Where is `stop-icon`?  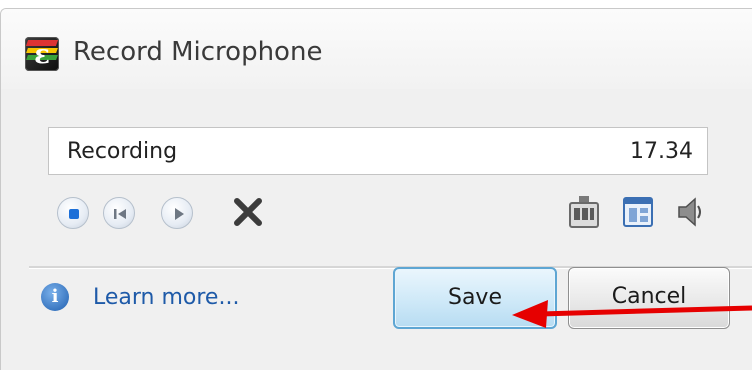 stop-icon is located at coordinates (74, 214).